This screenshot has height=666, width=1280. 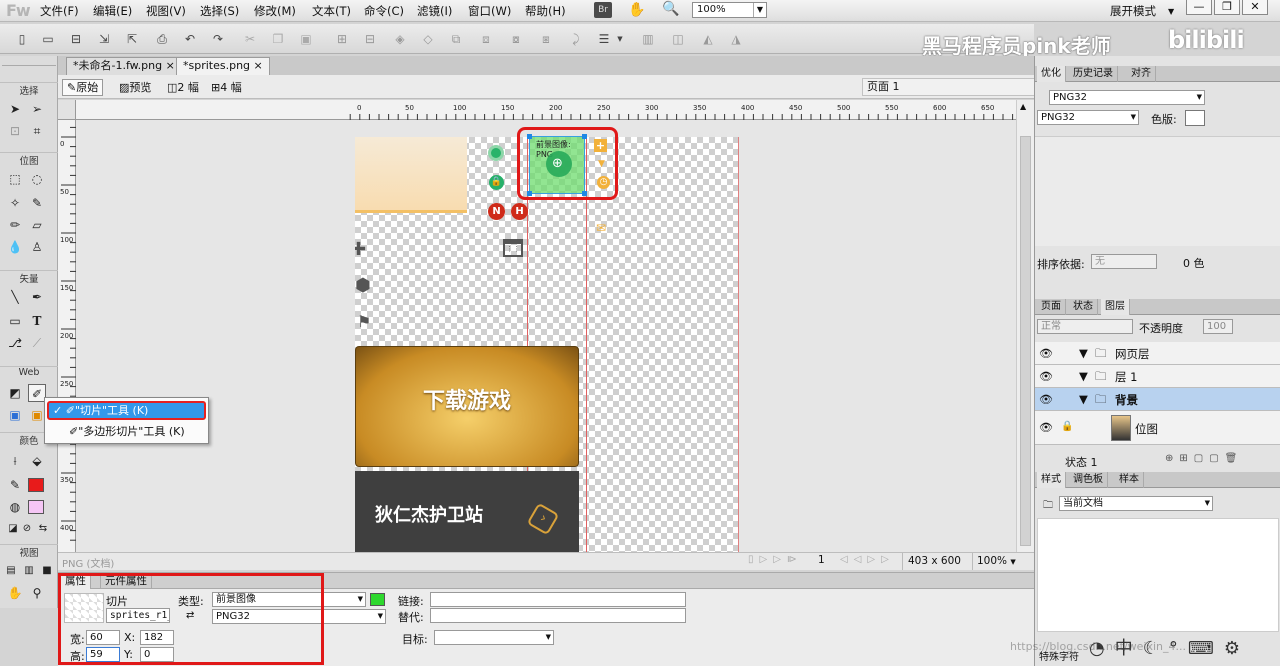 What do you see at coordinates (15, 109) in the screenshot?
I see `pointer-tool-icon: ➤` at bounding box center [15, 109].